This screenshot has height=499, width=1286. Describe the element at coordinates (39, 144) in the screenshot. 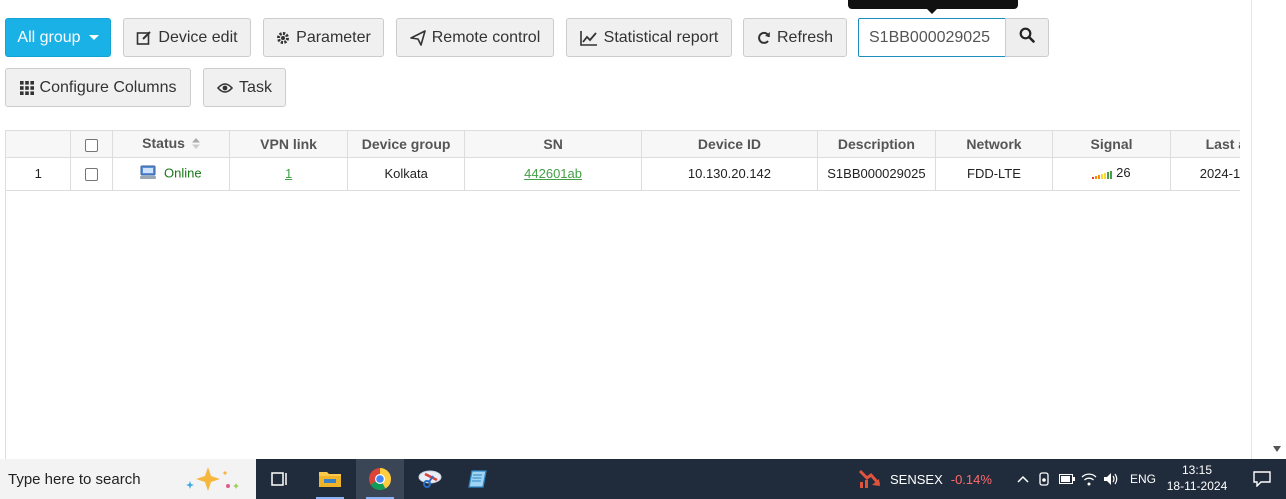

I see `header-index` at that location.